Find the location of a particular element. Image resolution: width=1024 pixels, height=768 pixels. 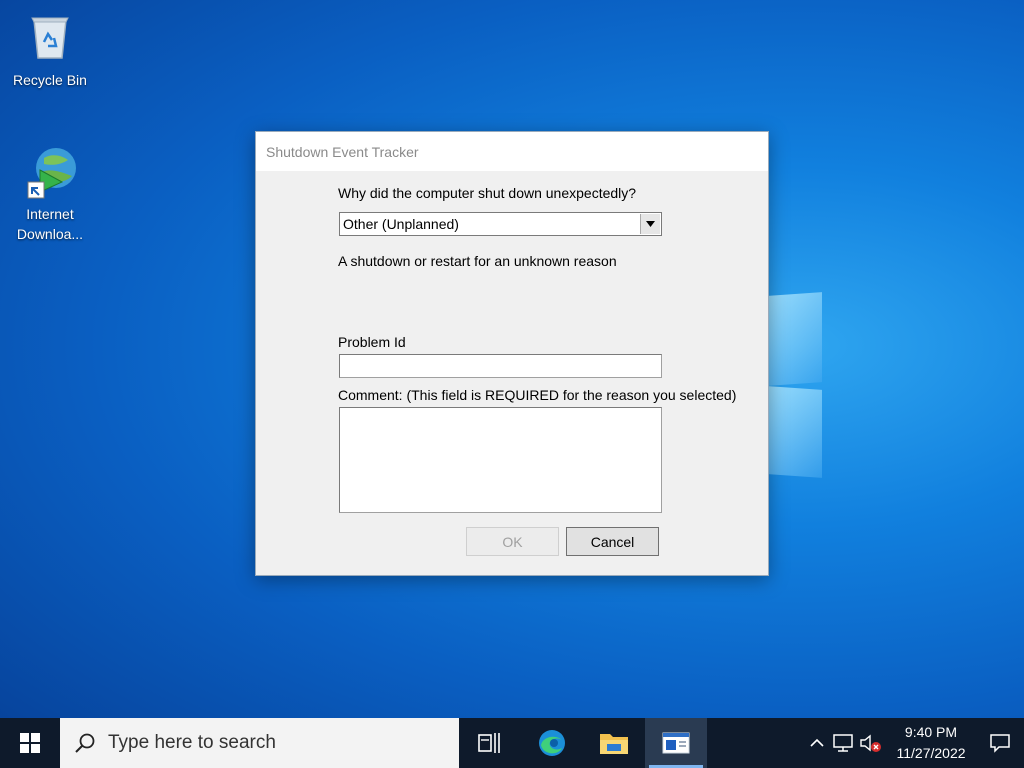

clock-date: 11/27/2022 is located at coordinates (931, 753).